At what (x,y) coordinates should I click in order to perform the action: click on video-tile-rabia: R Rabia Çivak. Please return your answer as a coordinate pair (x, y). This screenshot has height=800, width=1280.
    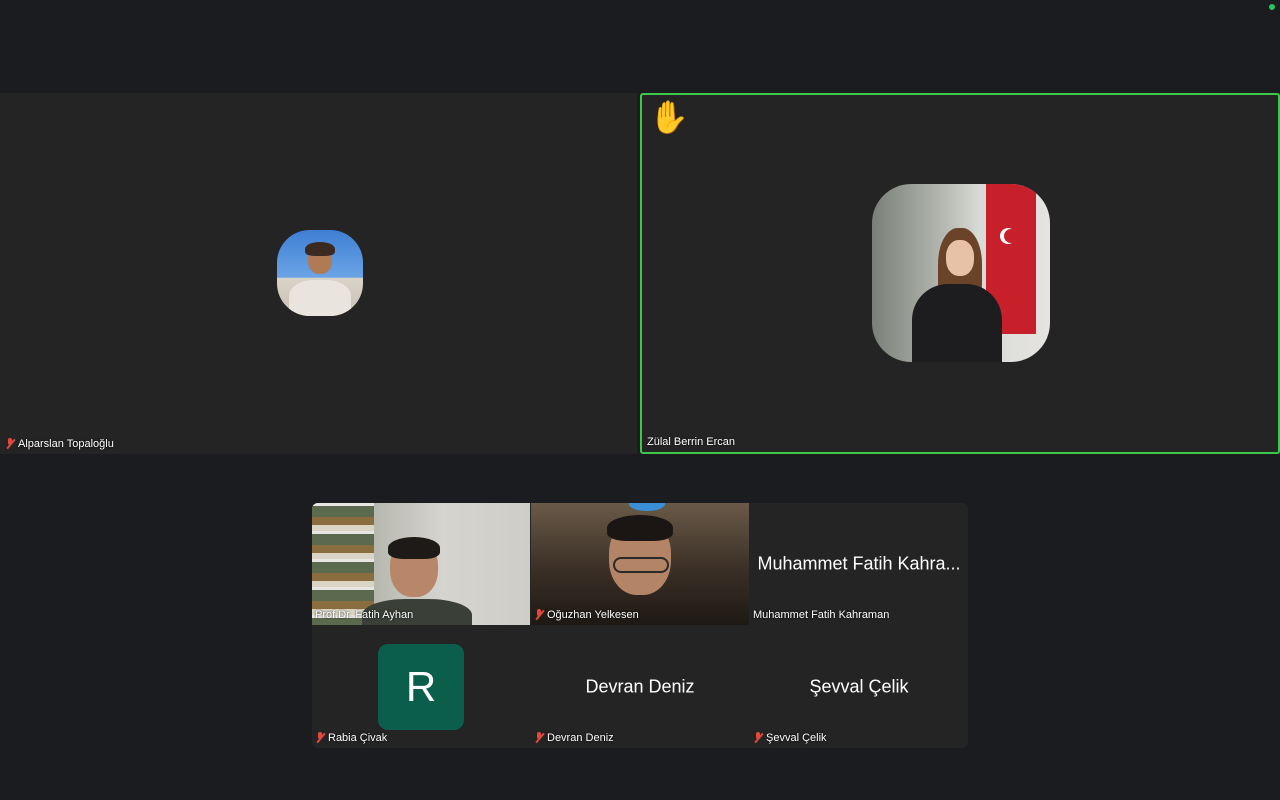
    Looking at the image, I should click on (421, 687).